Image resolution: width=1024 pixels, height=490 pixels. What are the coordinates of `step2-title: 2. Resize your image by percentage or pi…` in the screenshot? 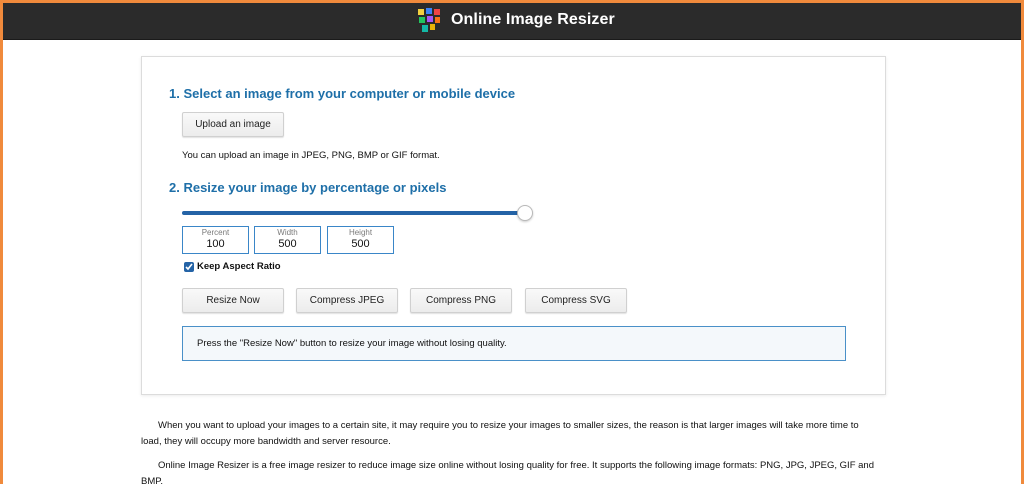 It's located at (308, 187).